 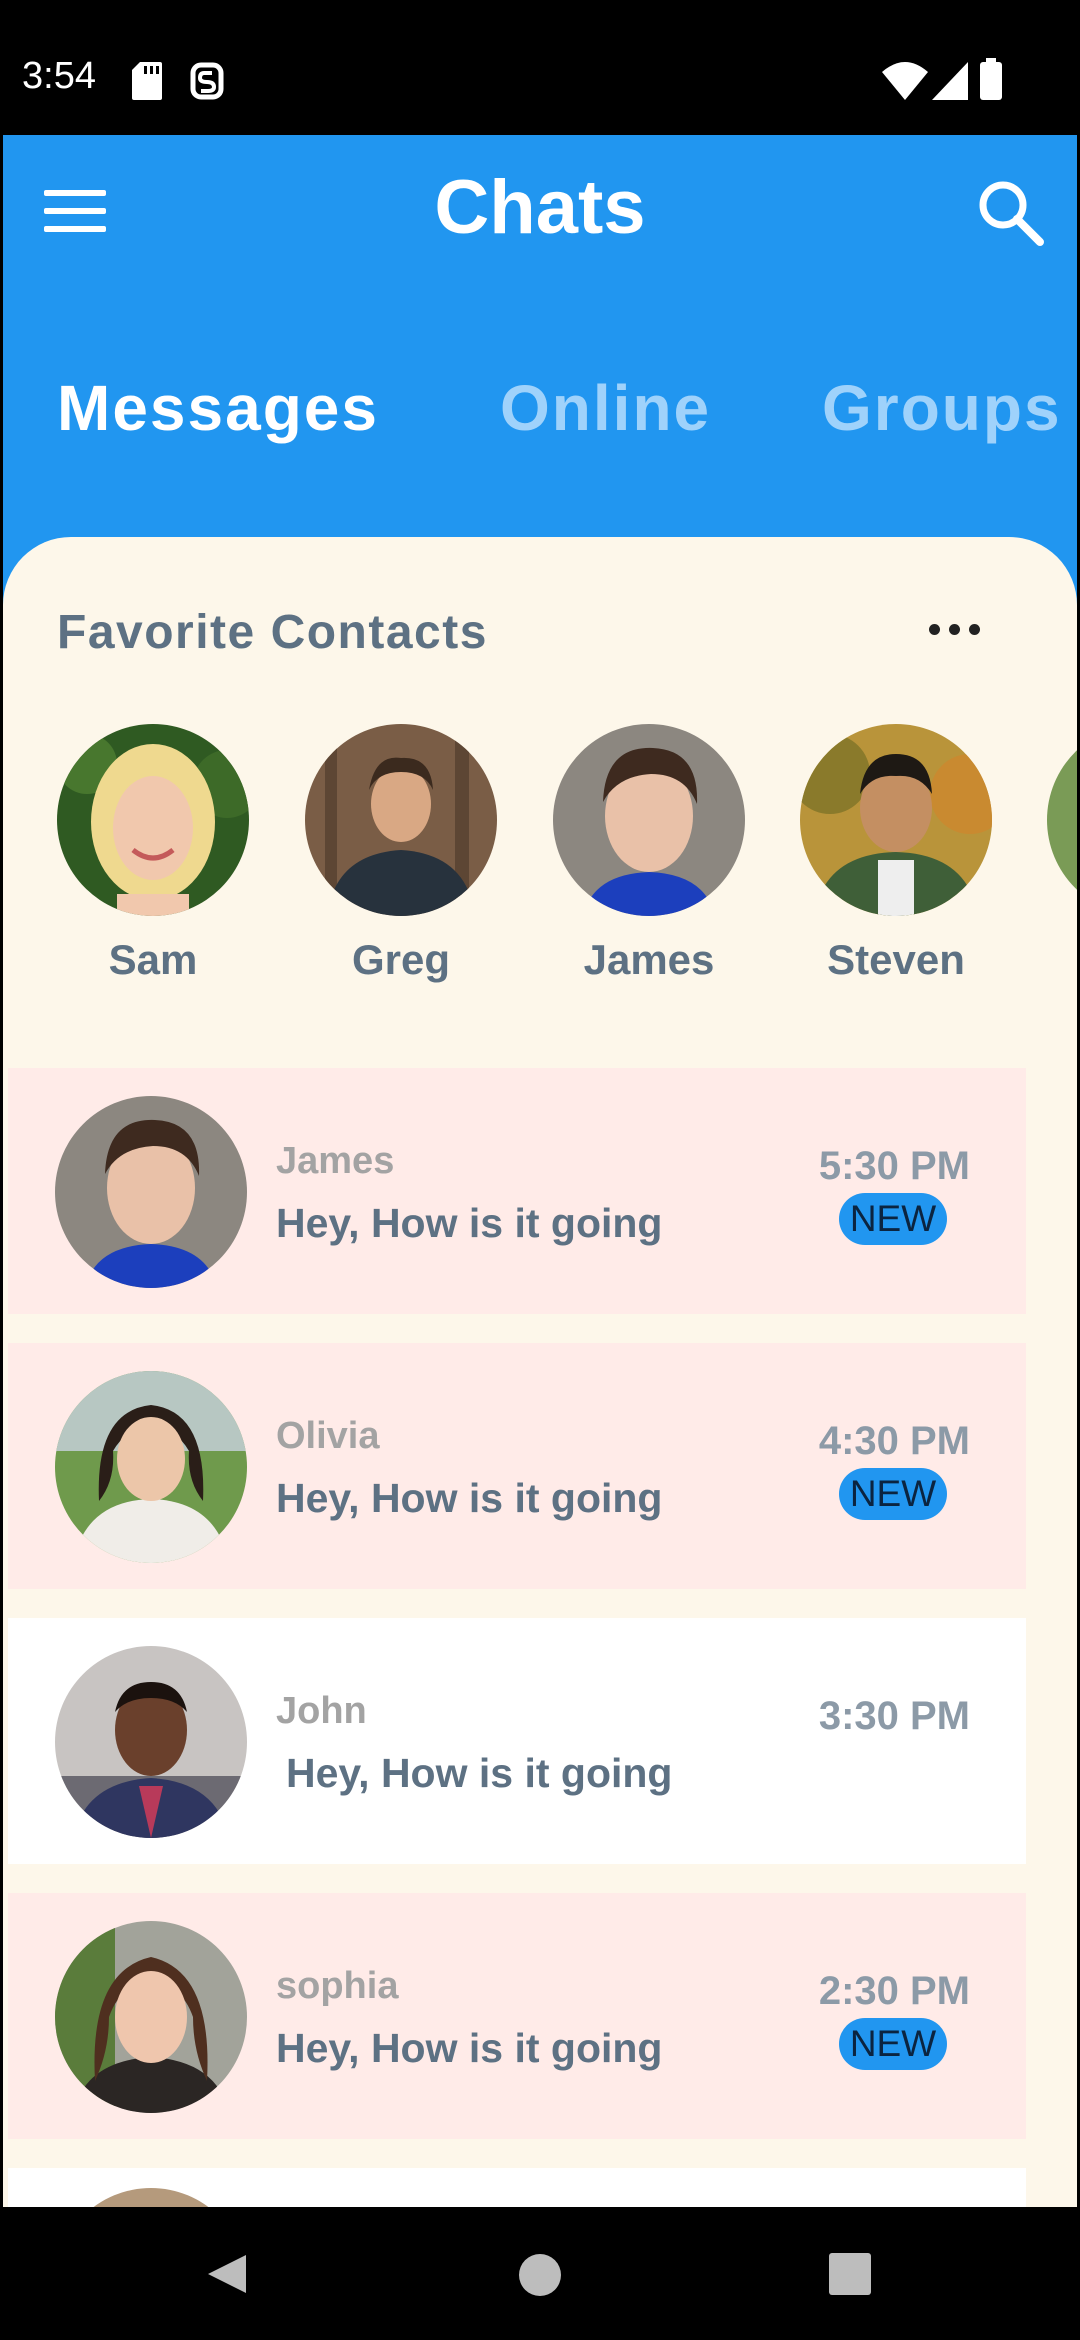 What do you see at coordinates (153, 959) in the screenshot?
I see `contact-name: Sam` at bounding box center [153, 959].